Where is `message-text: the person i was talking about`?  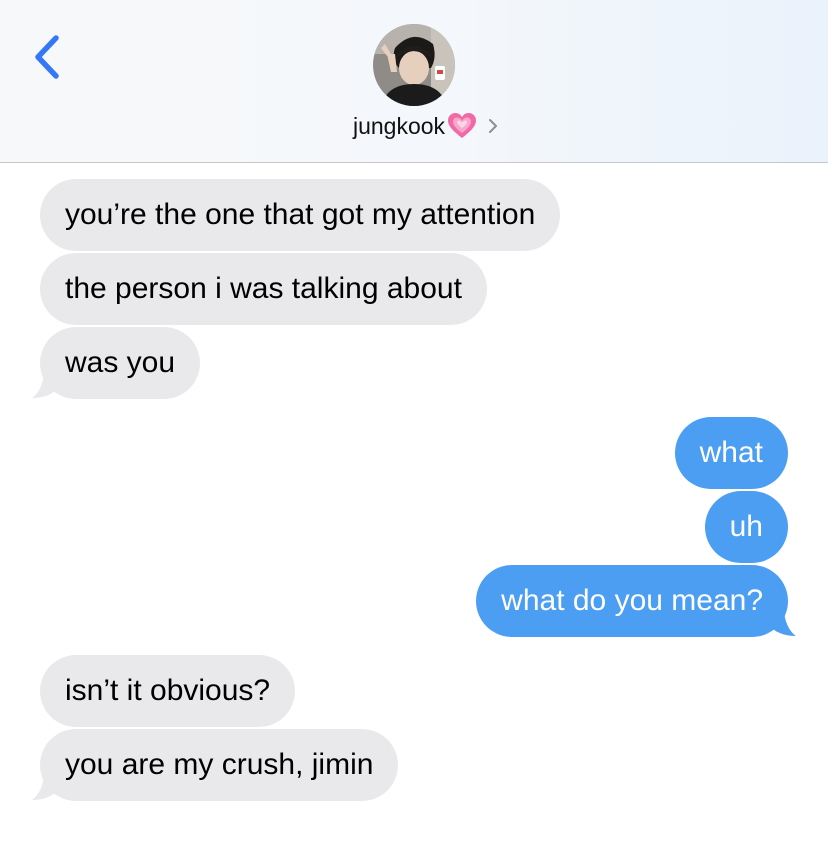
message-text: the person i was talking about is located at coordinates (263, 288).